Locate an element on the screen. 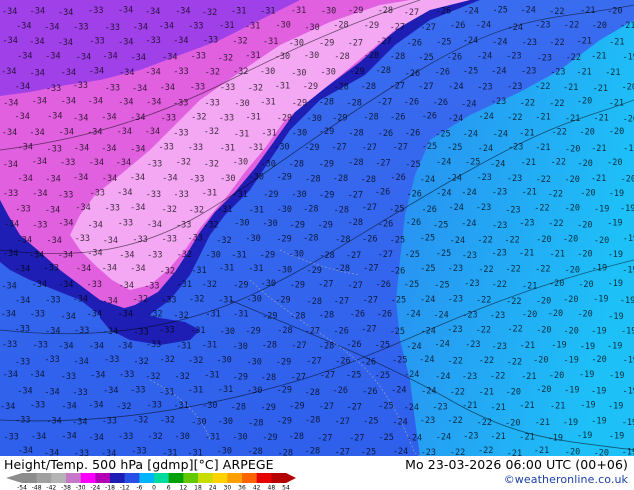  temperature-label: -32 is located at coordinates (211, 132).